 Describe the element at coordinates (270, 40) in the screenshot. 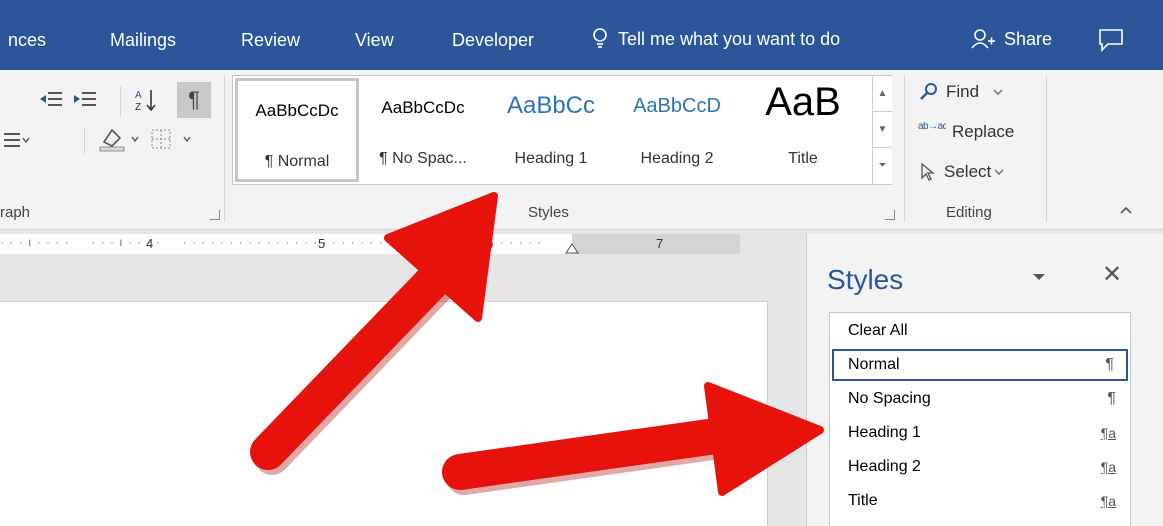

I see `tab-review: Review` at that location.